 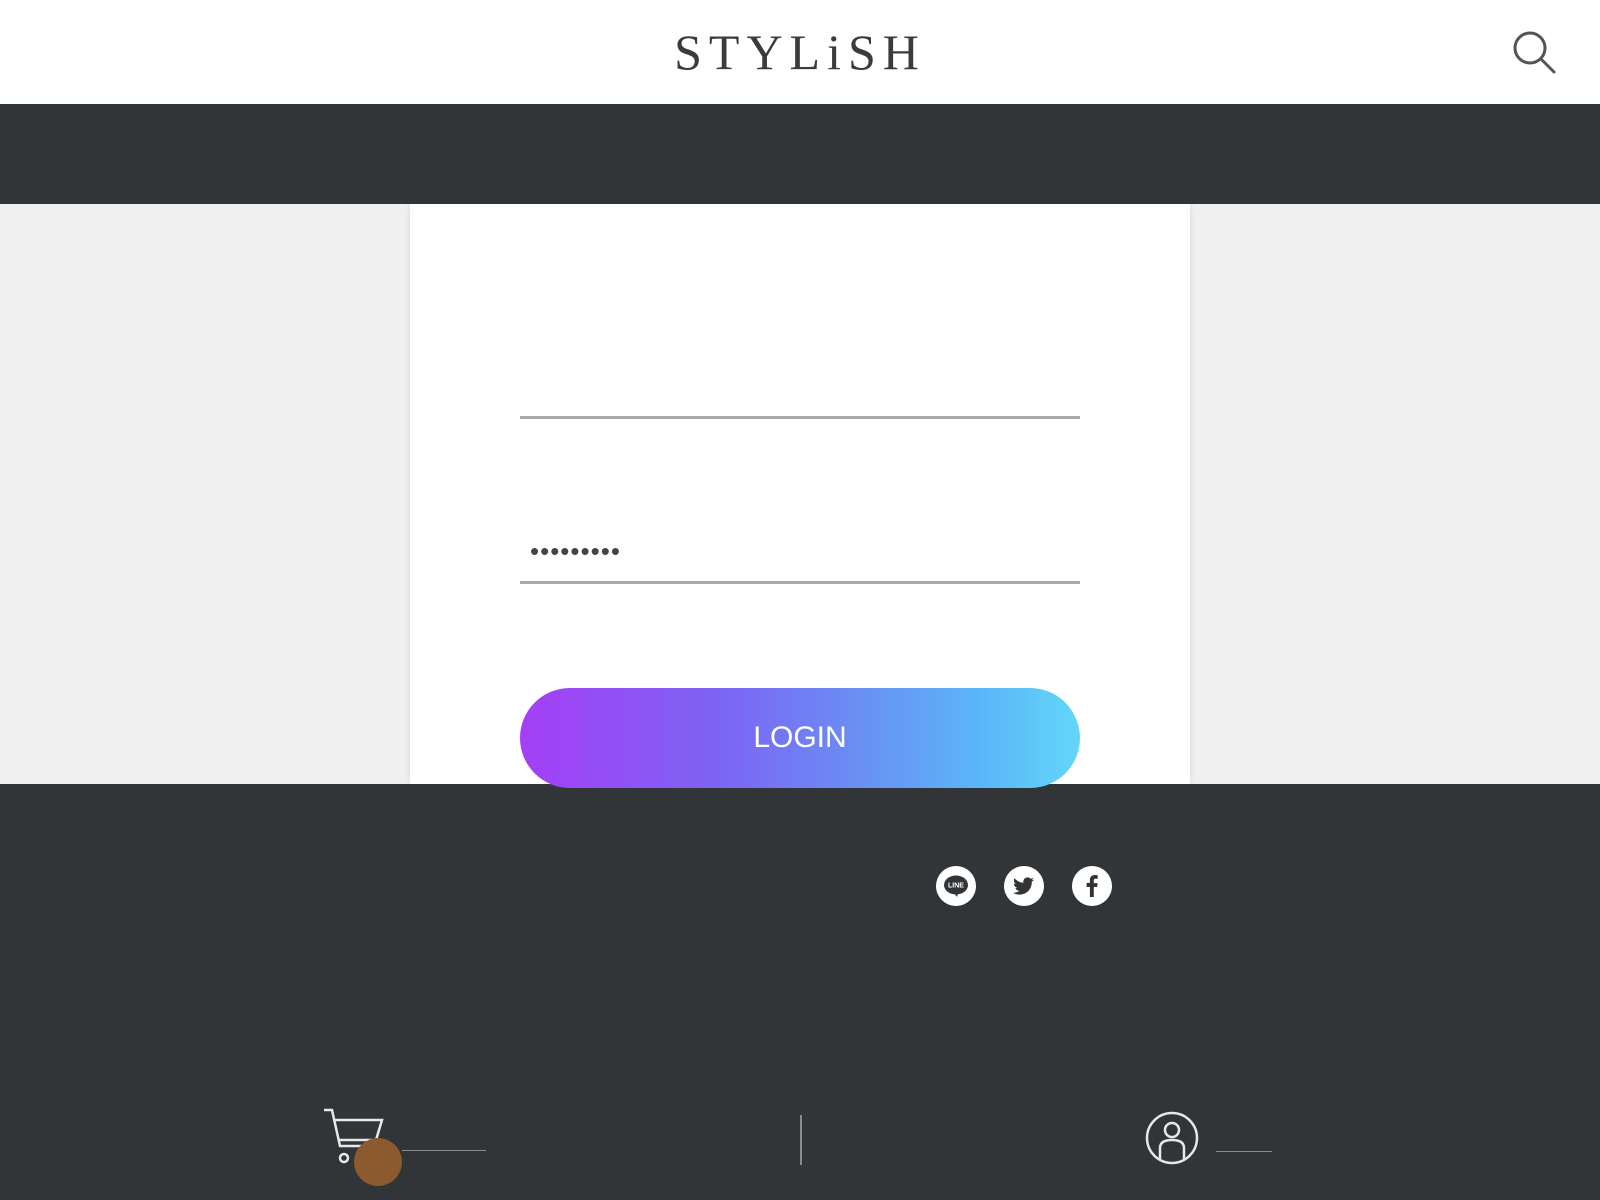 I want to click on password-field: •••••••••, so click(x=800, y=554).